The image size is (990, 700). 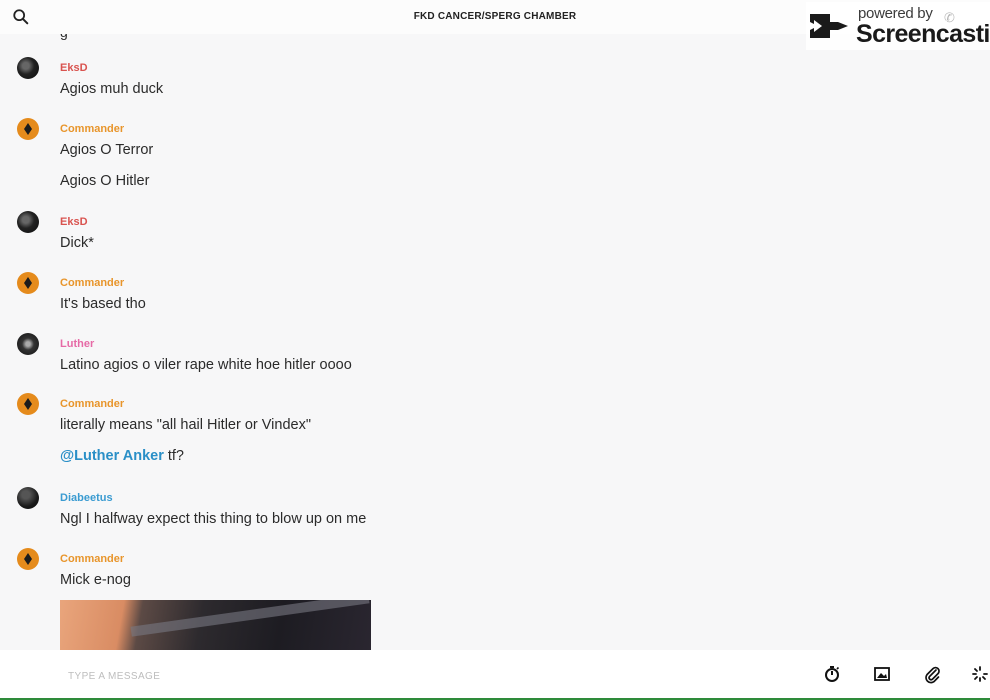 What do you see at coordinates (77, 243) in the screenshot?
I see `message-text: Dick*` at bounding box center [77, 243].